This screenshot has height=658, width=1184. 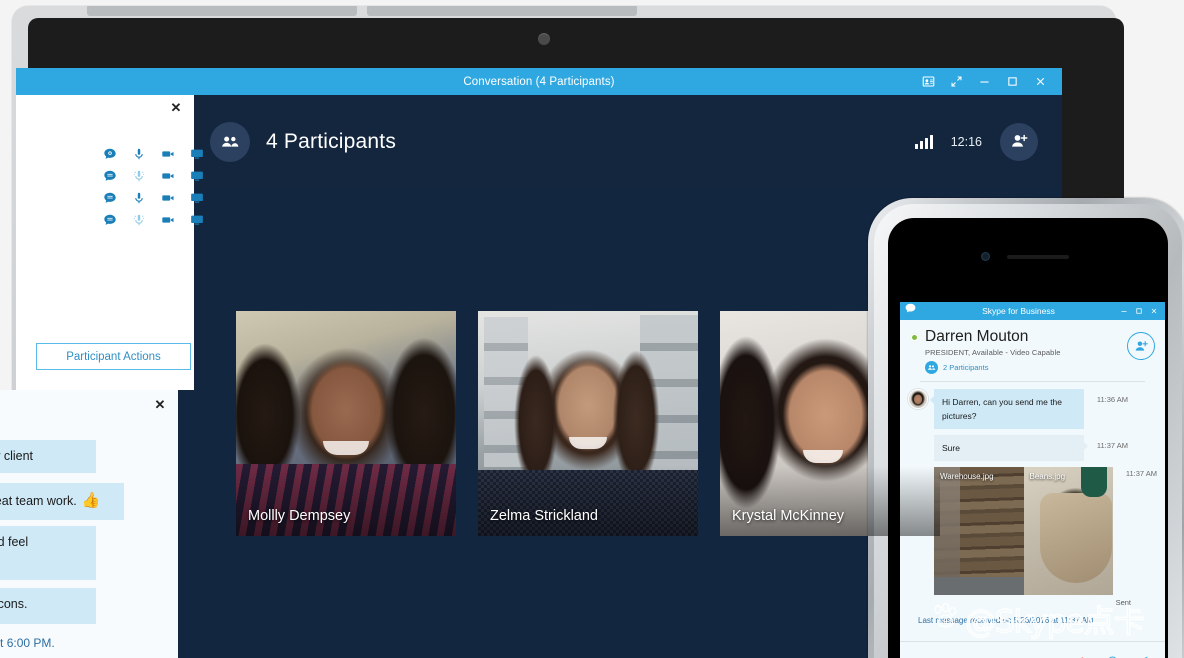 What do you see at coordinates (923, 141) in the screenshot?
I see `signal-bars-icon` at bounding box center [923, 141].